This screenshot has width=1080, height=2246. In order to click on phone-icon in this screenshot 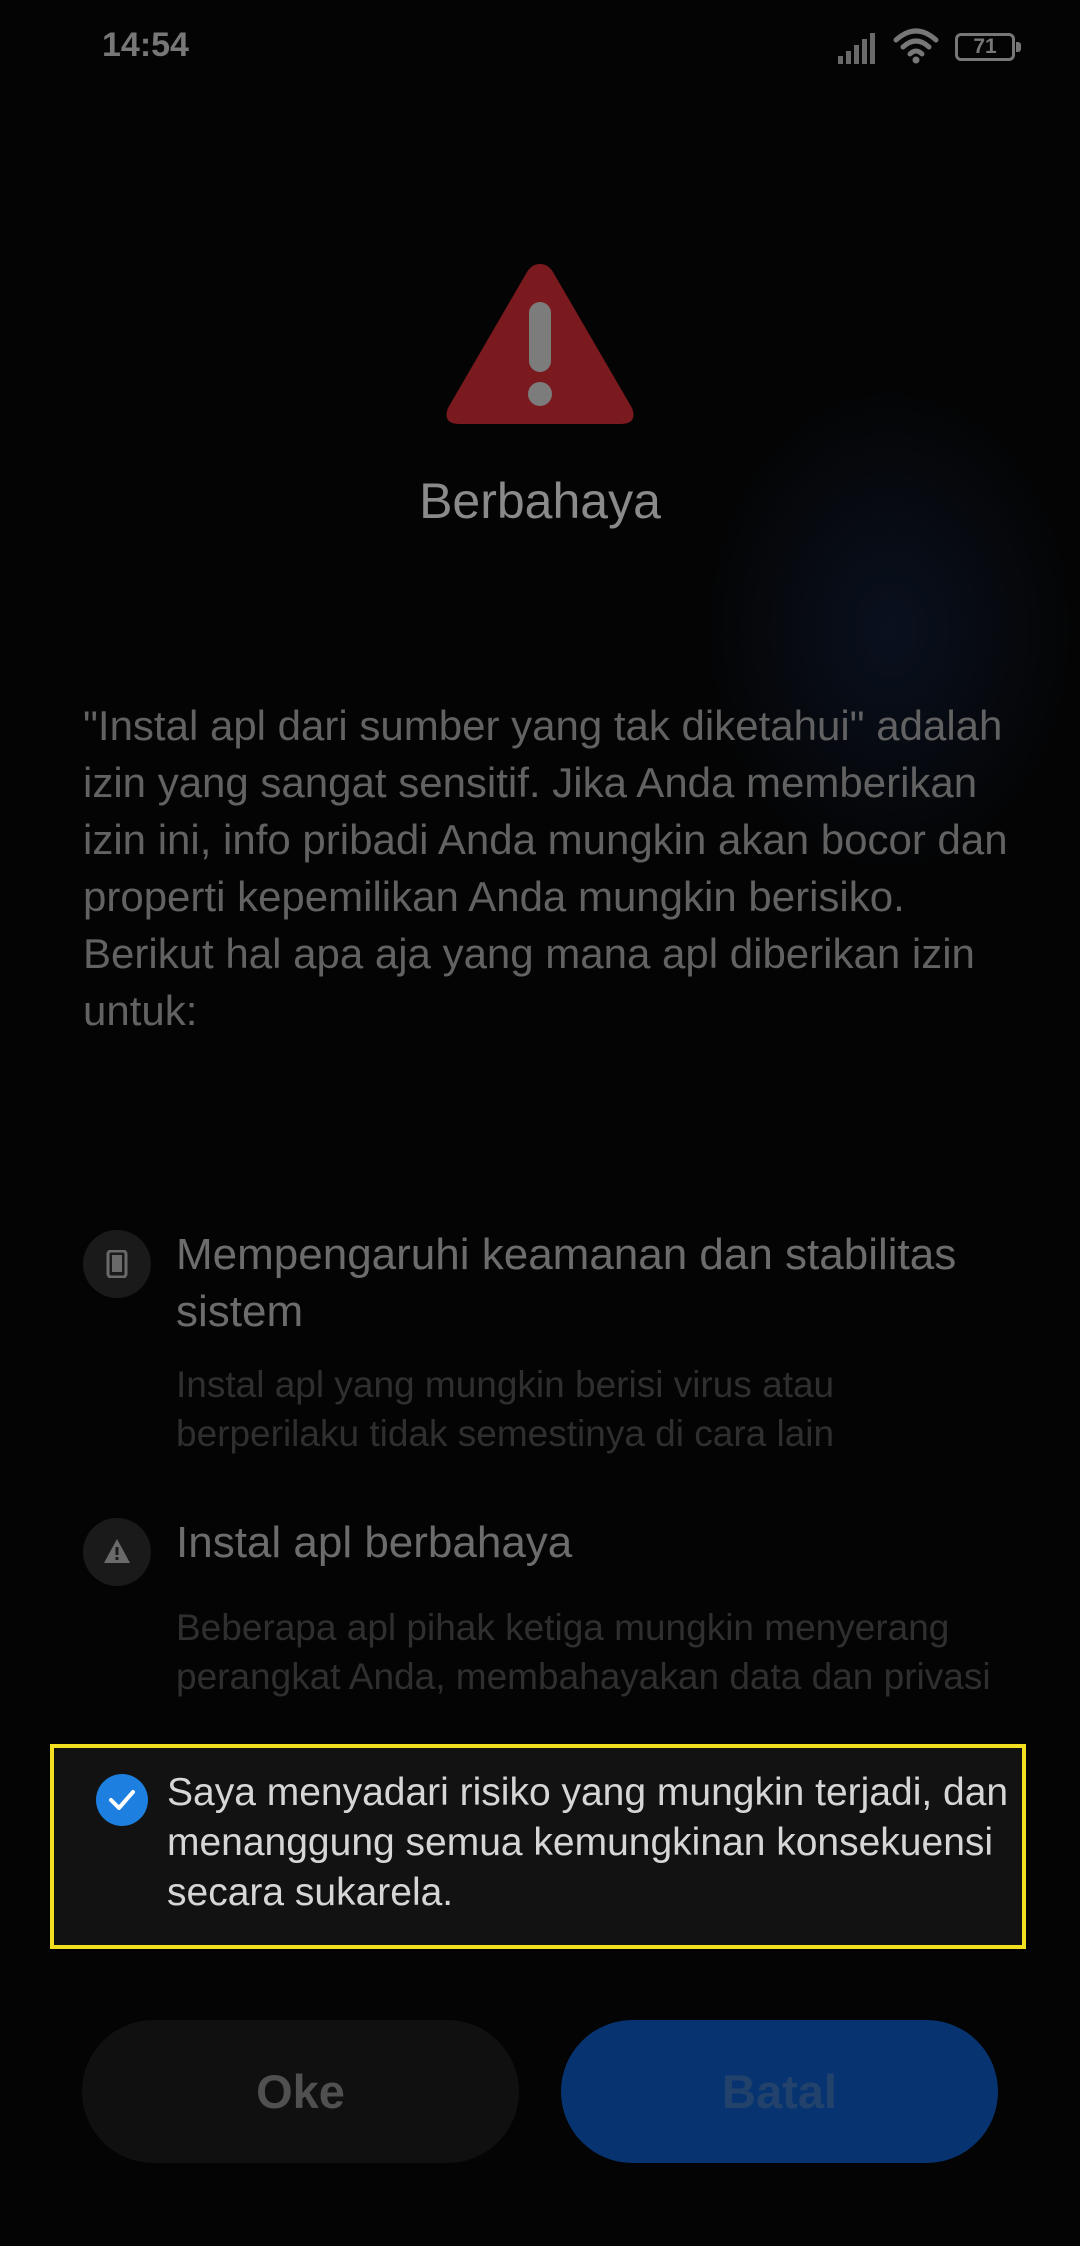, I will do `click(117, 1264)`.